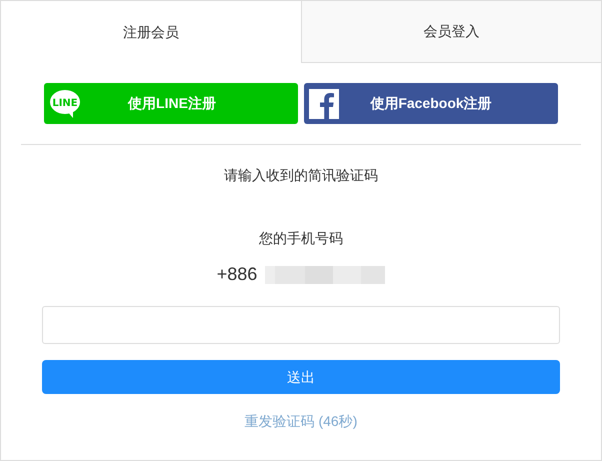  I want to click on tab: 会员登入, so click(450, 32).